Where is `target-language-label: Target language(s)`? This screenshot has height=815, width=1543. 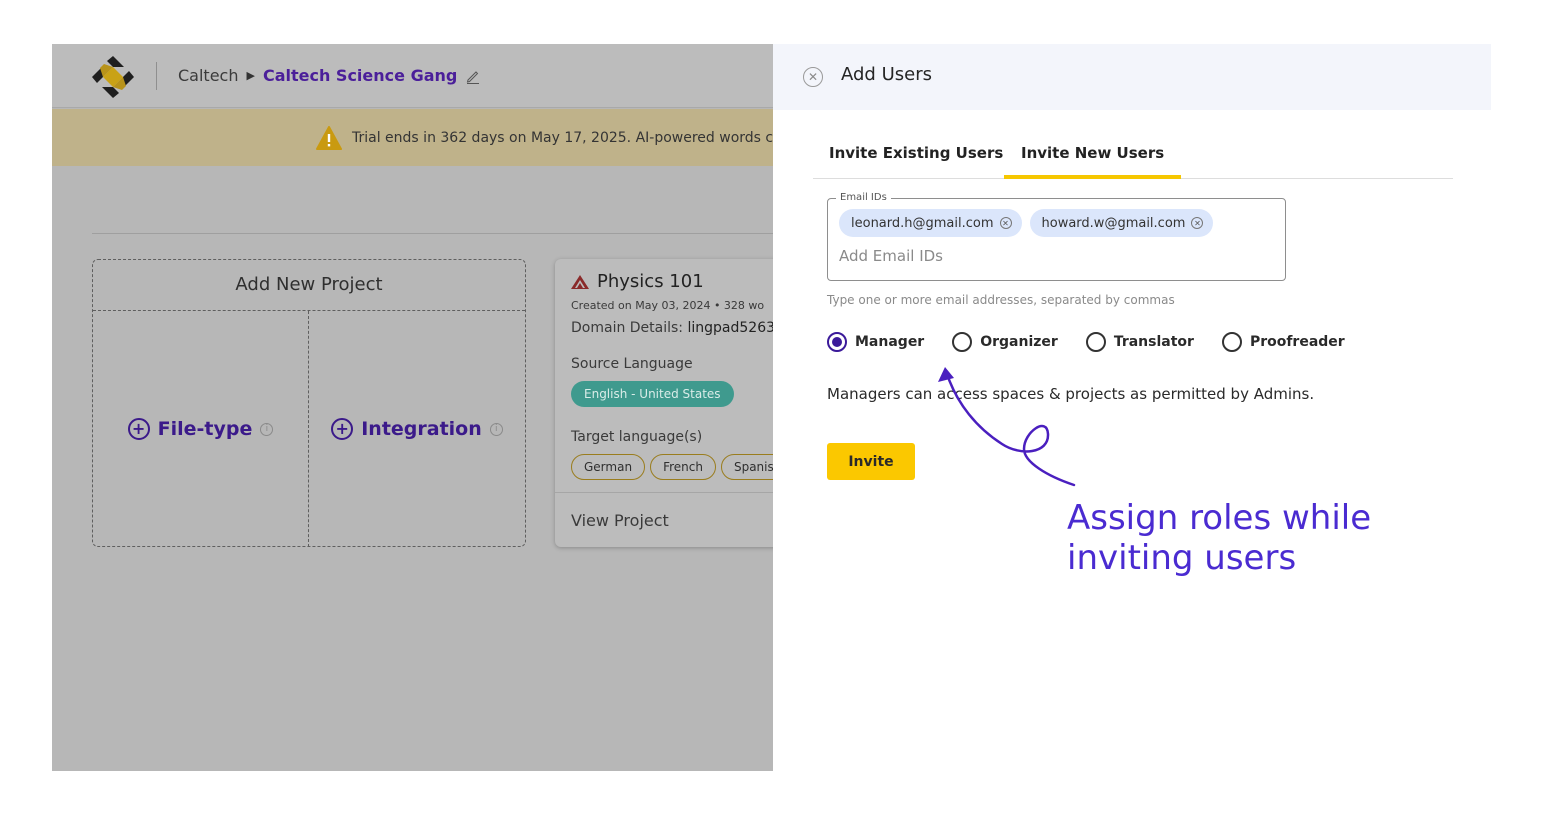 target-language-label: Target language(s) is located at coordinates (637, 437).